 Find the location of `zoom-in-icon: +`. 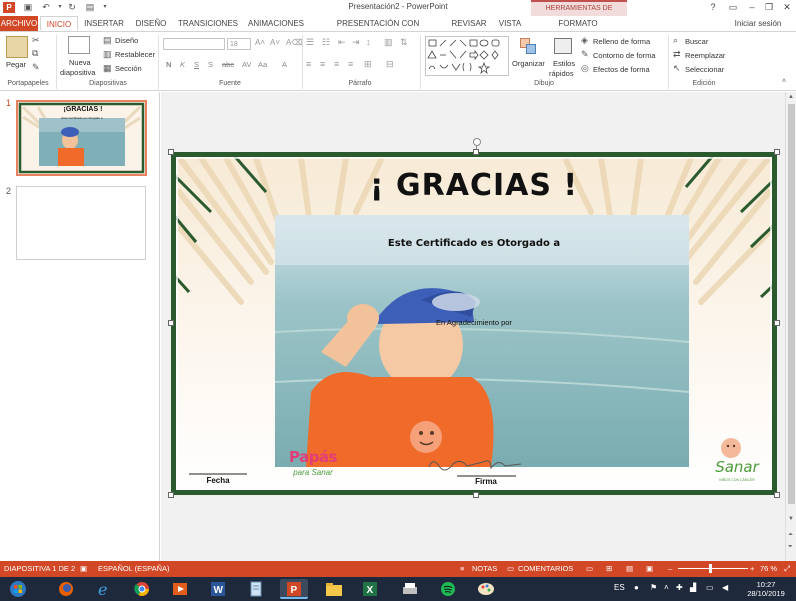

zoom-in-icon: + is located at coordinates (752, 568).